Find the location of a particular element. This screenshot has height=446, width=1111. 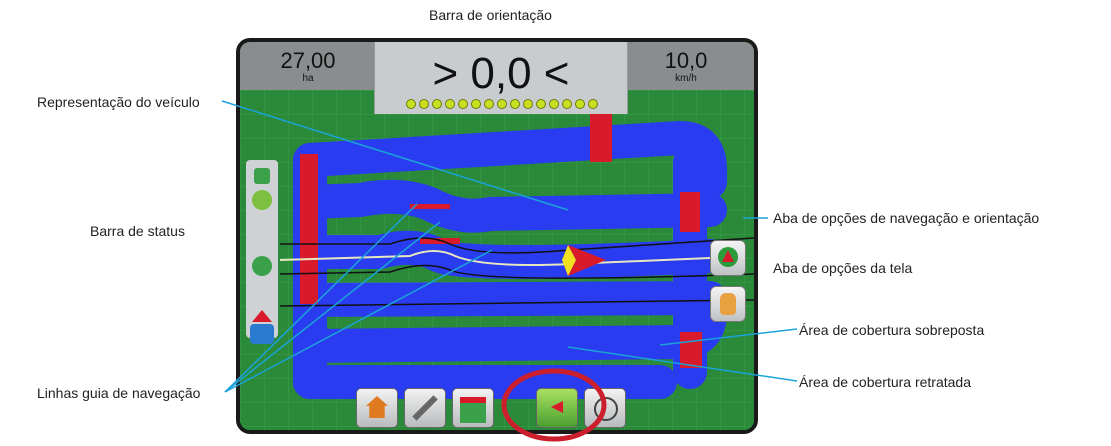

home-button is located at coordinates (377, 408).